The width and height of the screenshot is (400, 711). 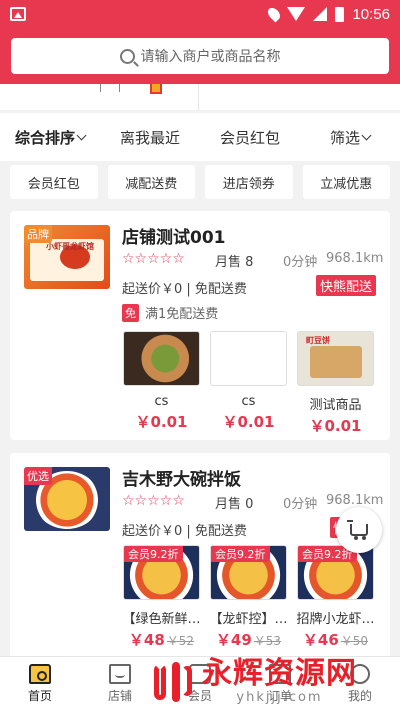 What do you see at coordinates (130, 312) in the screenshot?
I see `free-delivery-badge: 免` at bounding box center [130, 312].